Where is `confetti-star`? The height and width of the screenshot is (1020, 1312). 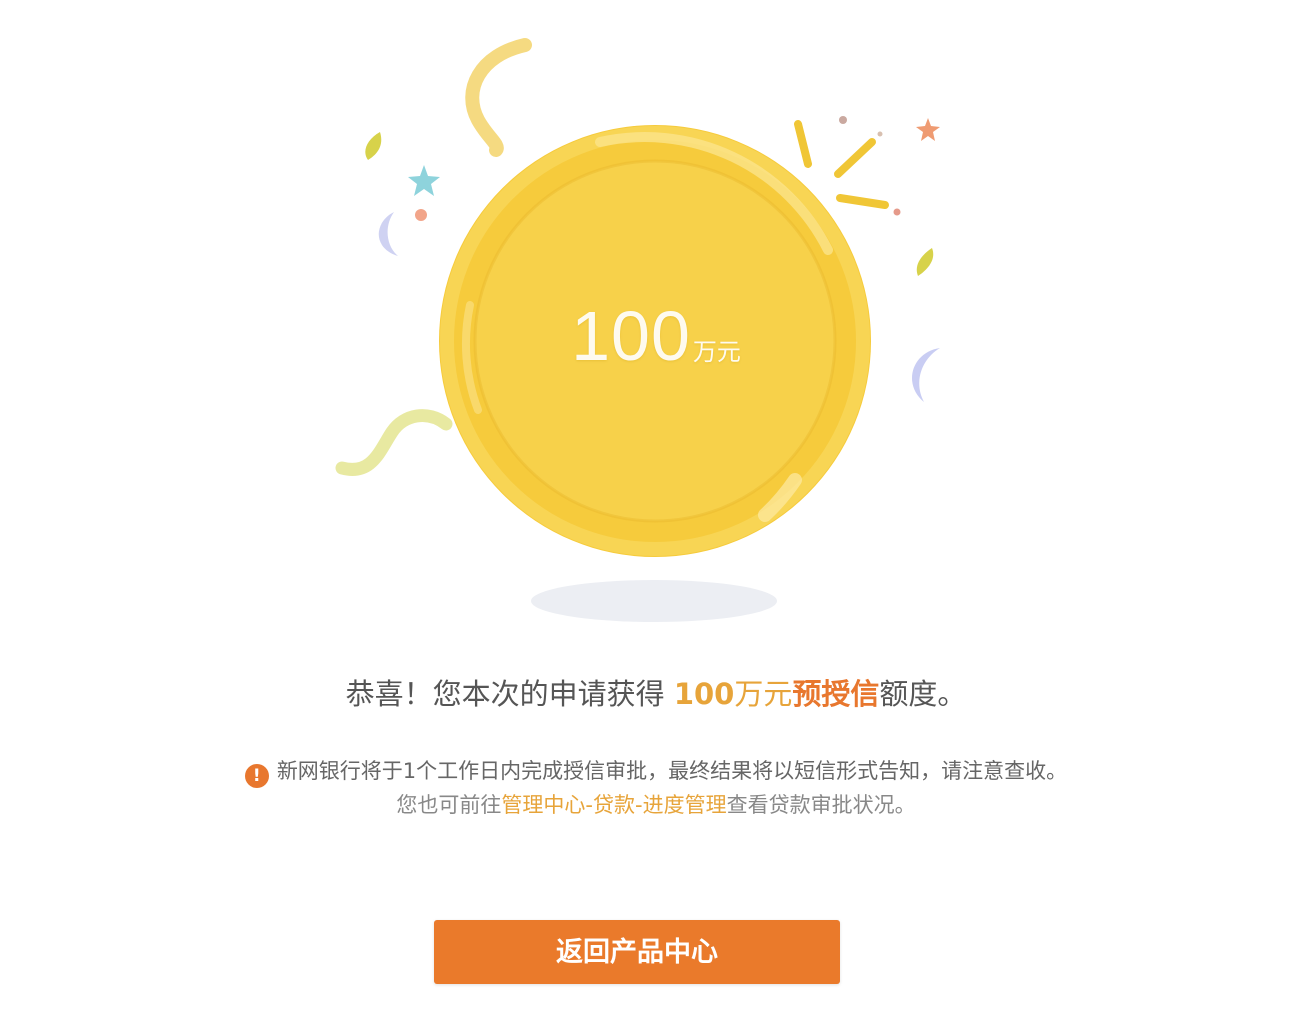 confetti-star is located at coordinates (424, 180).